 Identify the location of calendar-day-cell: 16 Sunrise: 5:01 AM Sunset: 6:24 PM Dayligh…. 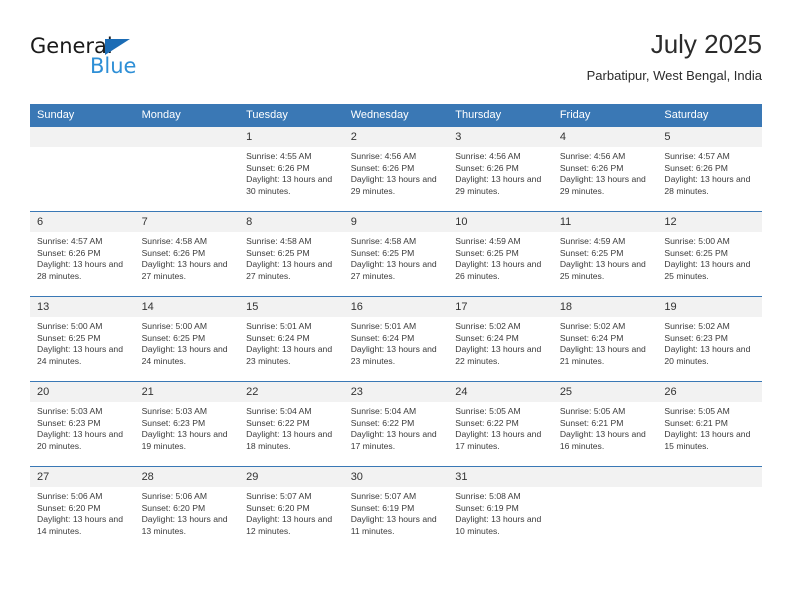
(396, 339).